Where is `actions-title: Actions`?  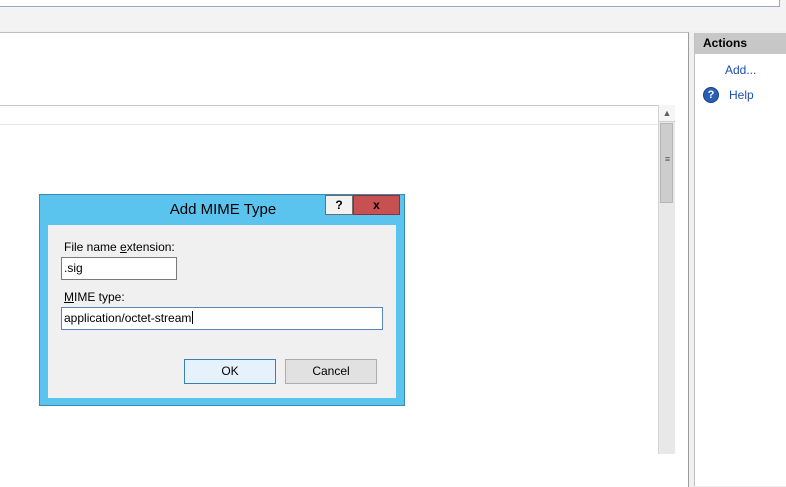 actions-title: Actions is located at coordinates (740, 43).